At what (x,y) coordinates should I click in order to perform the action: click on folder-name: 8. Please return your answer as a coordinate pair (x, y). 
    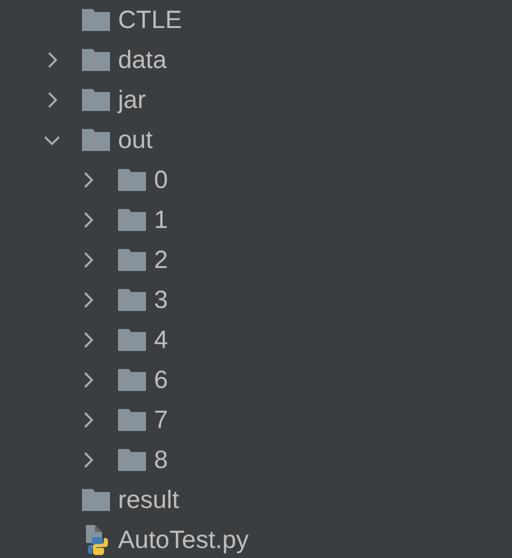
    Looking at the image, I should click on (161, 460).